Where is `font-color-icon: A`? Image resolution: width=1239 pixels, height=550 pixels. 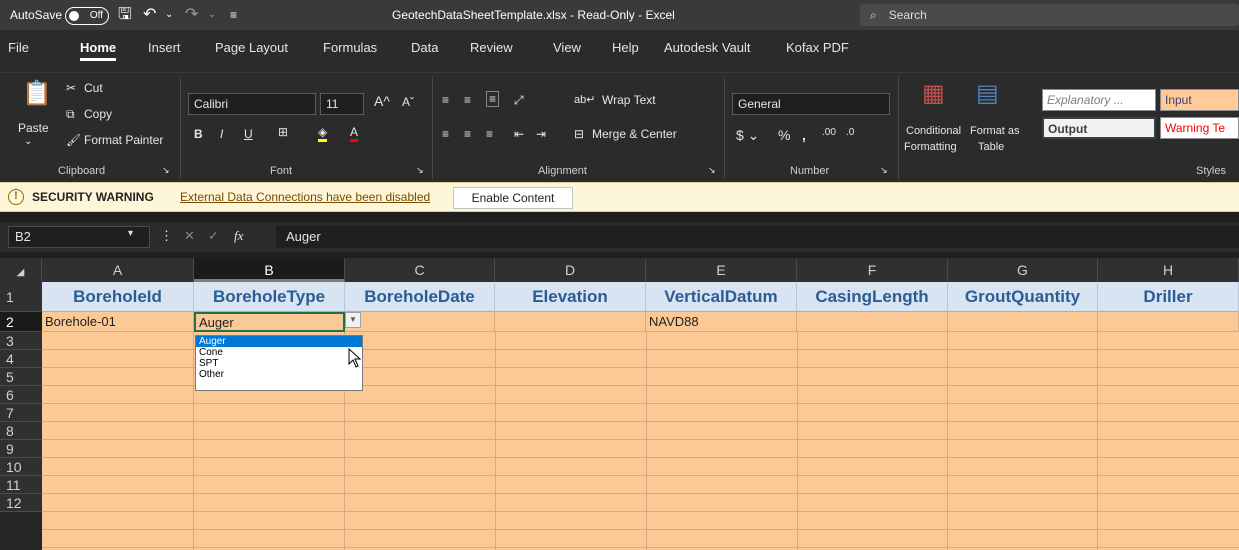
font-color-icon: A is located at coordinates (354, 133).